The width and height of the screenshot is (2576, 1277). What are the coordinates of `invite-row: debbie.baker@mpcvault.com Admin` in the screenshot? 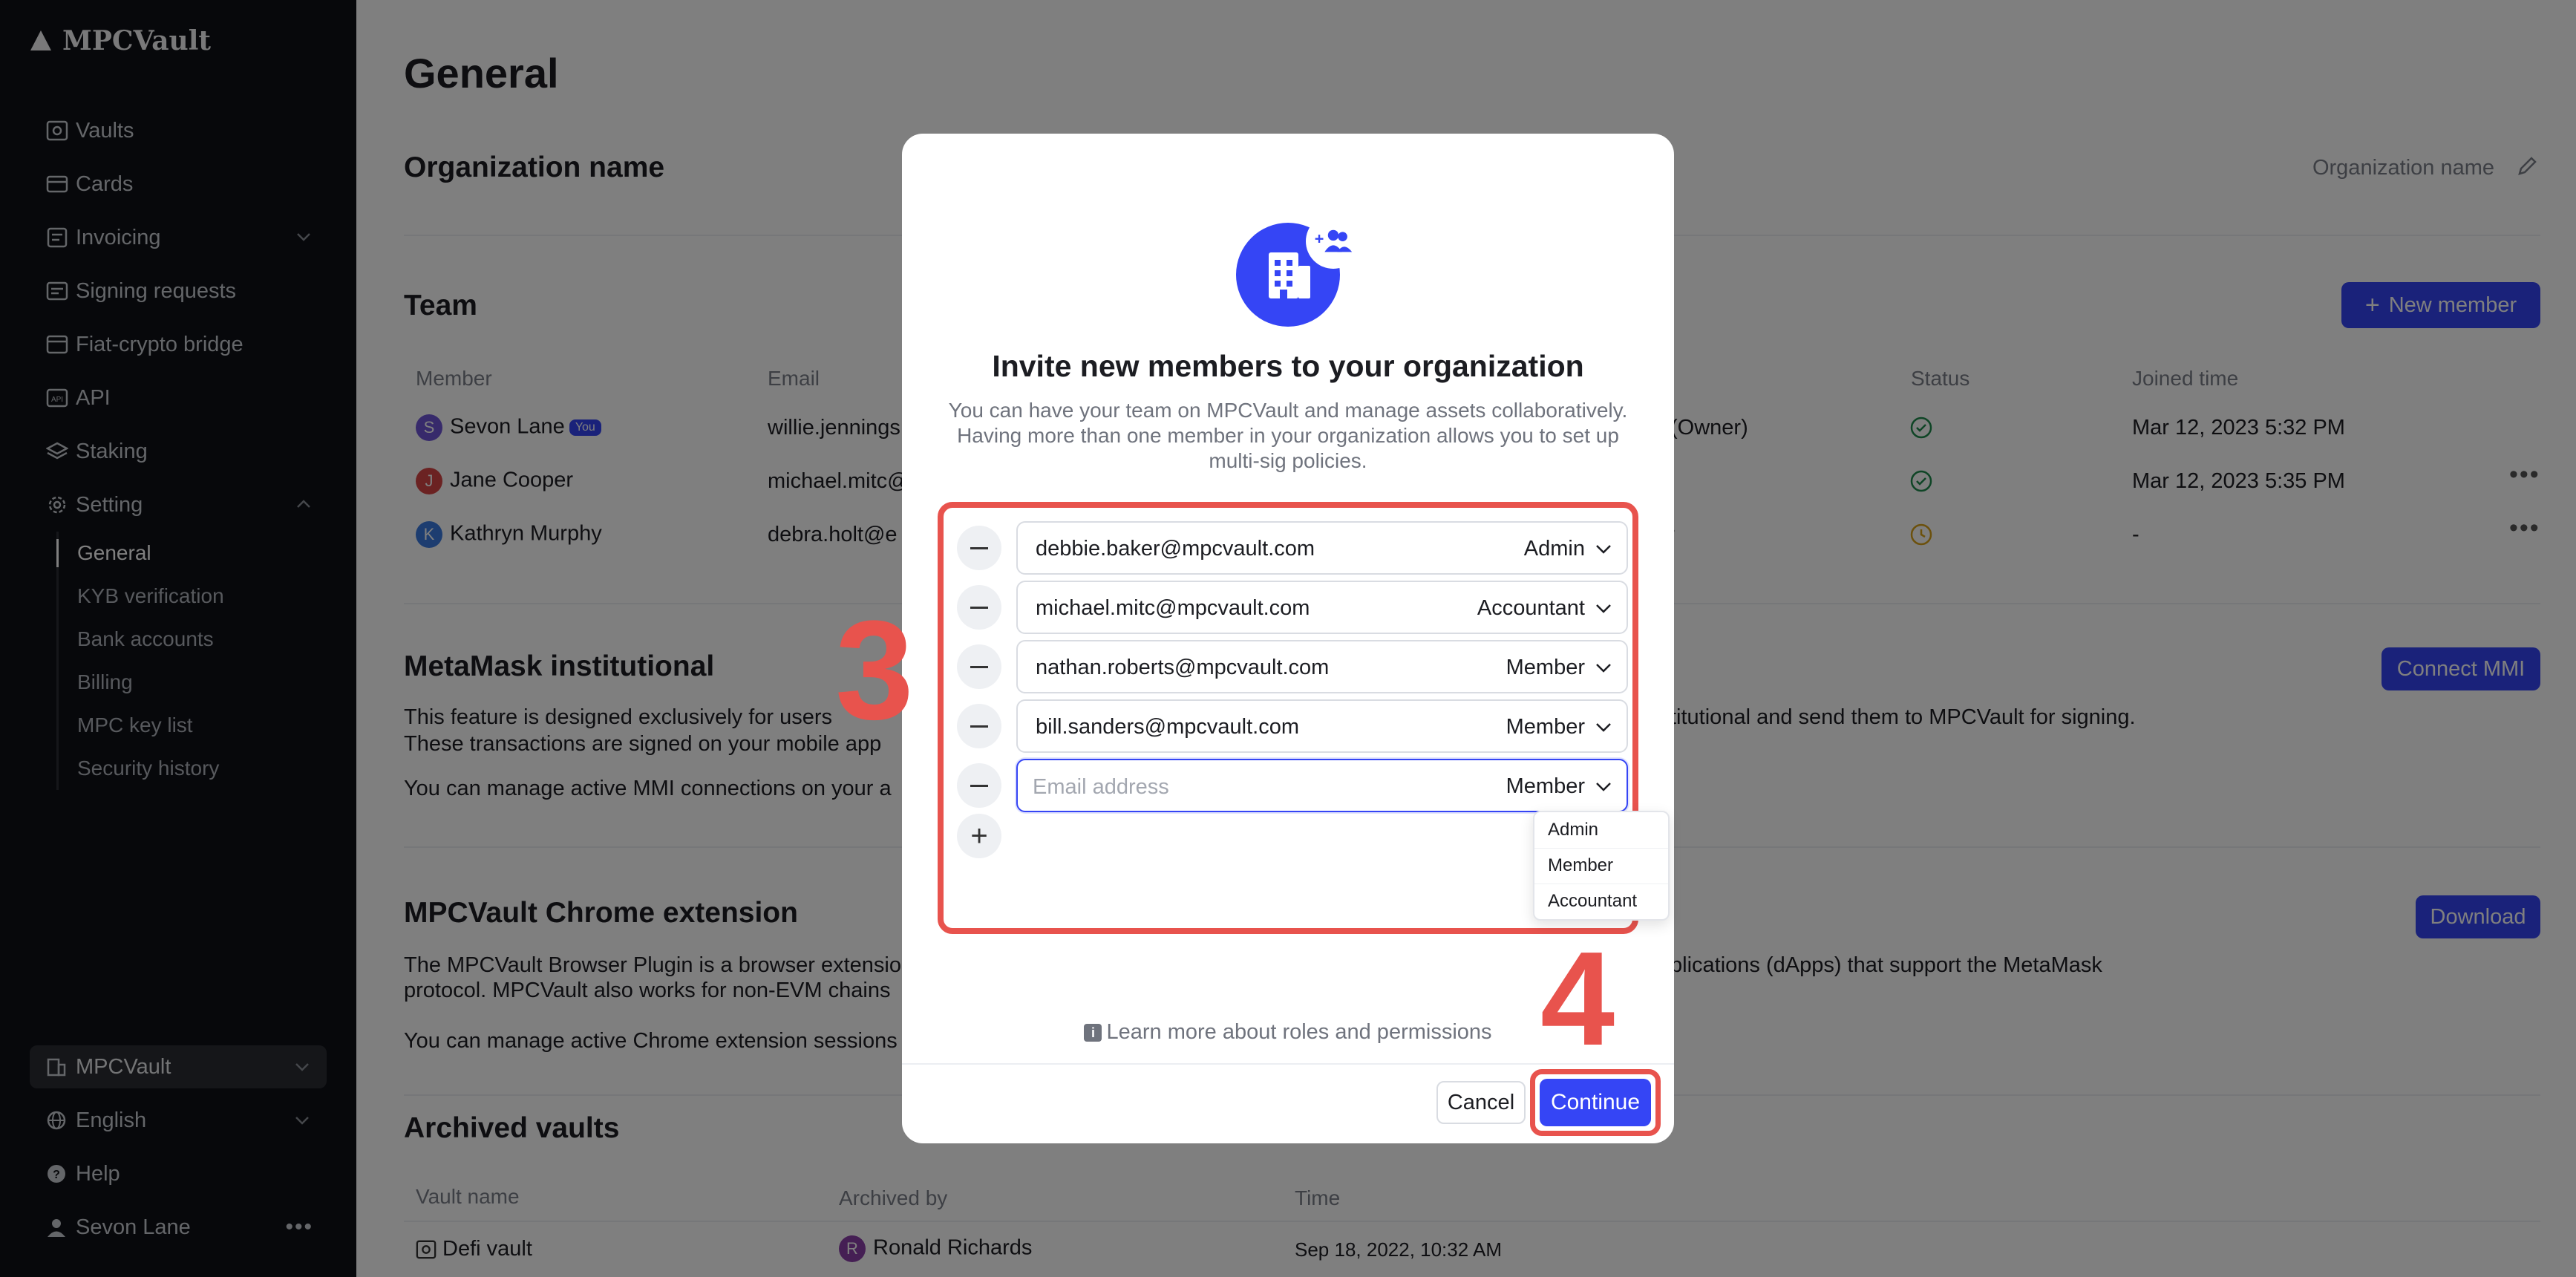 It's located at (1293, 548).